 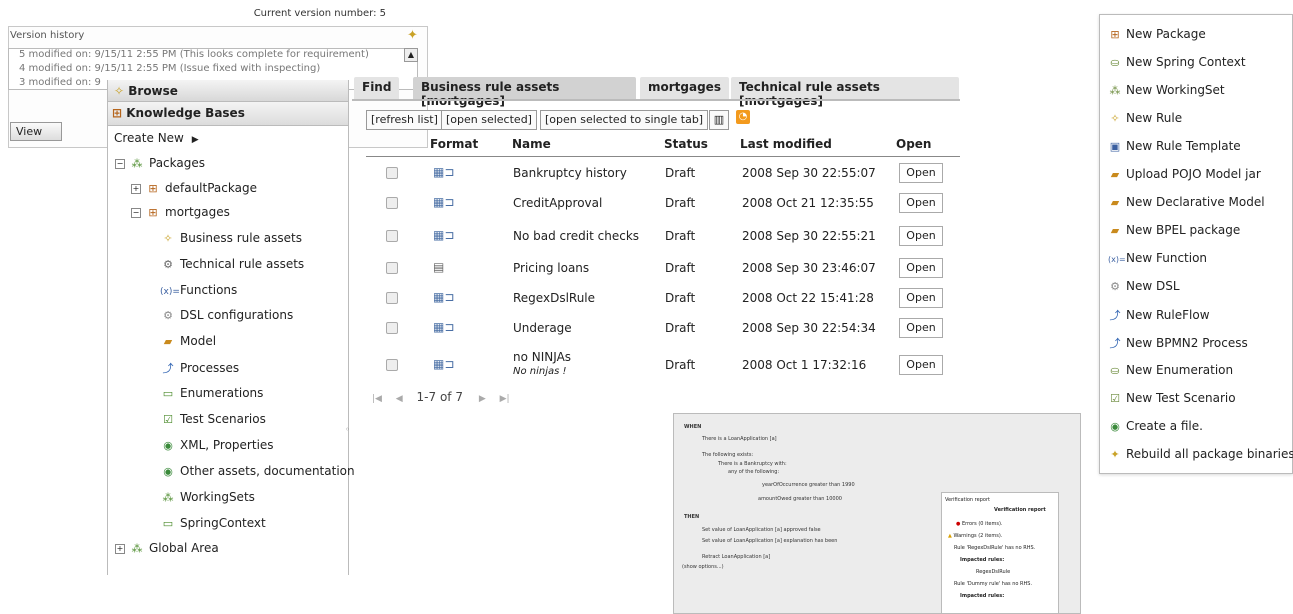 I want to click on scroll-up-icon: ▲, so click(x=411, y=55).